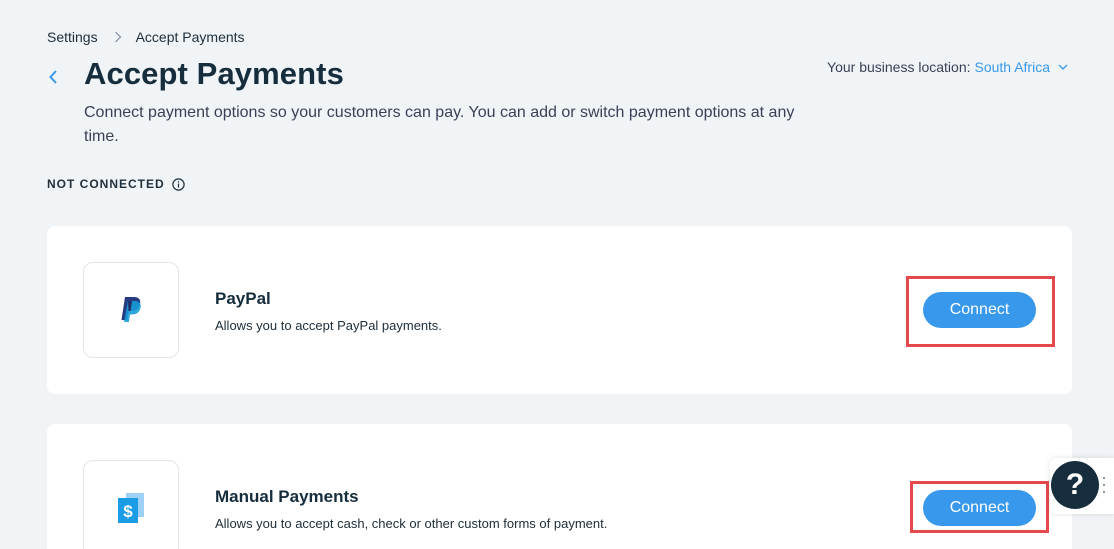  I want to click on paypal-connect-button: Connect, so click(979, 310).